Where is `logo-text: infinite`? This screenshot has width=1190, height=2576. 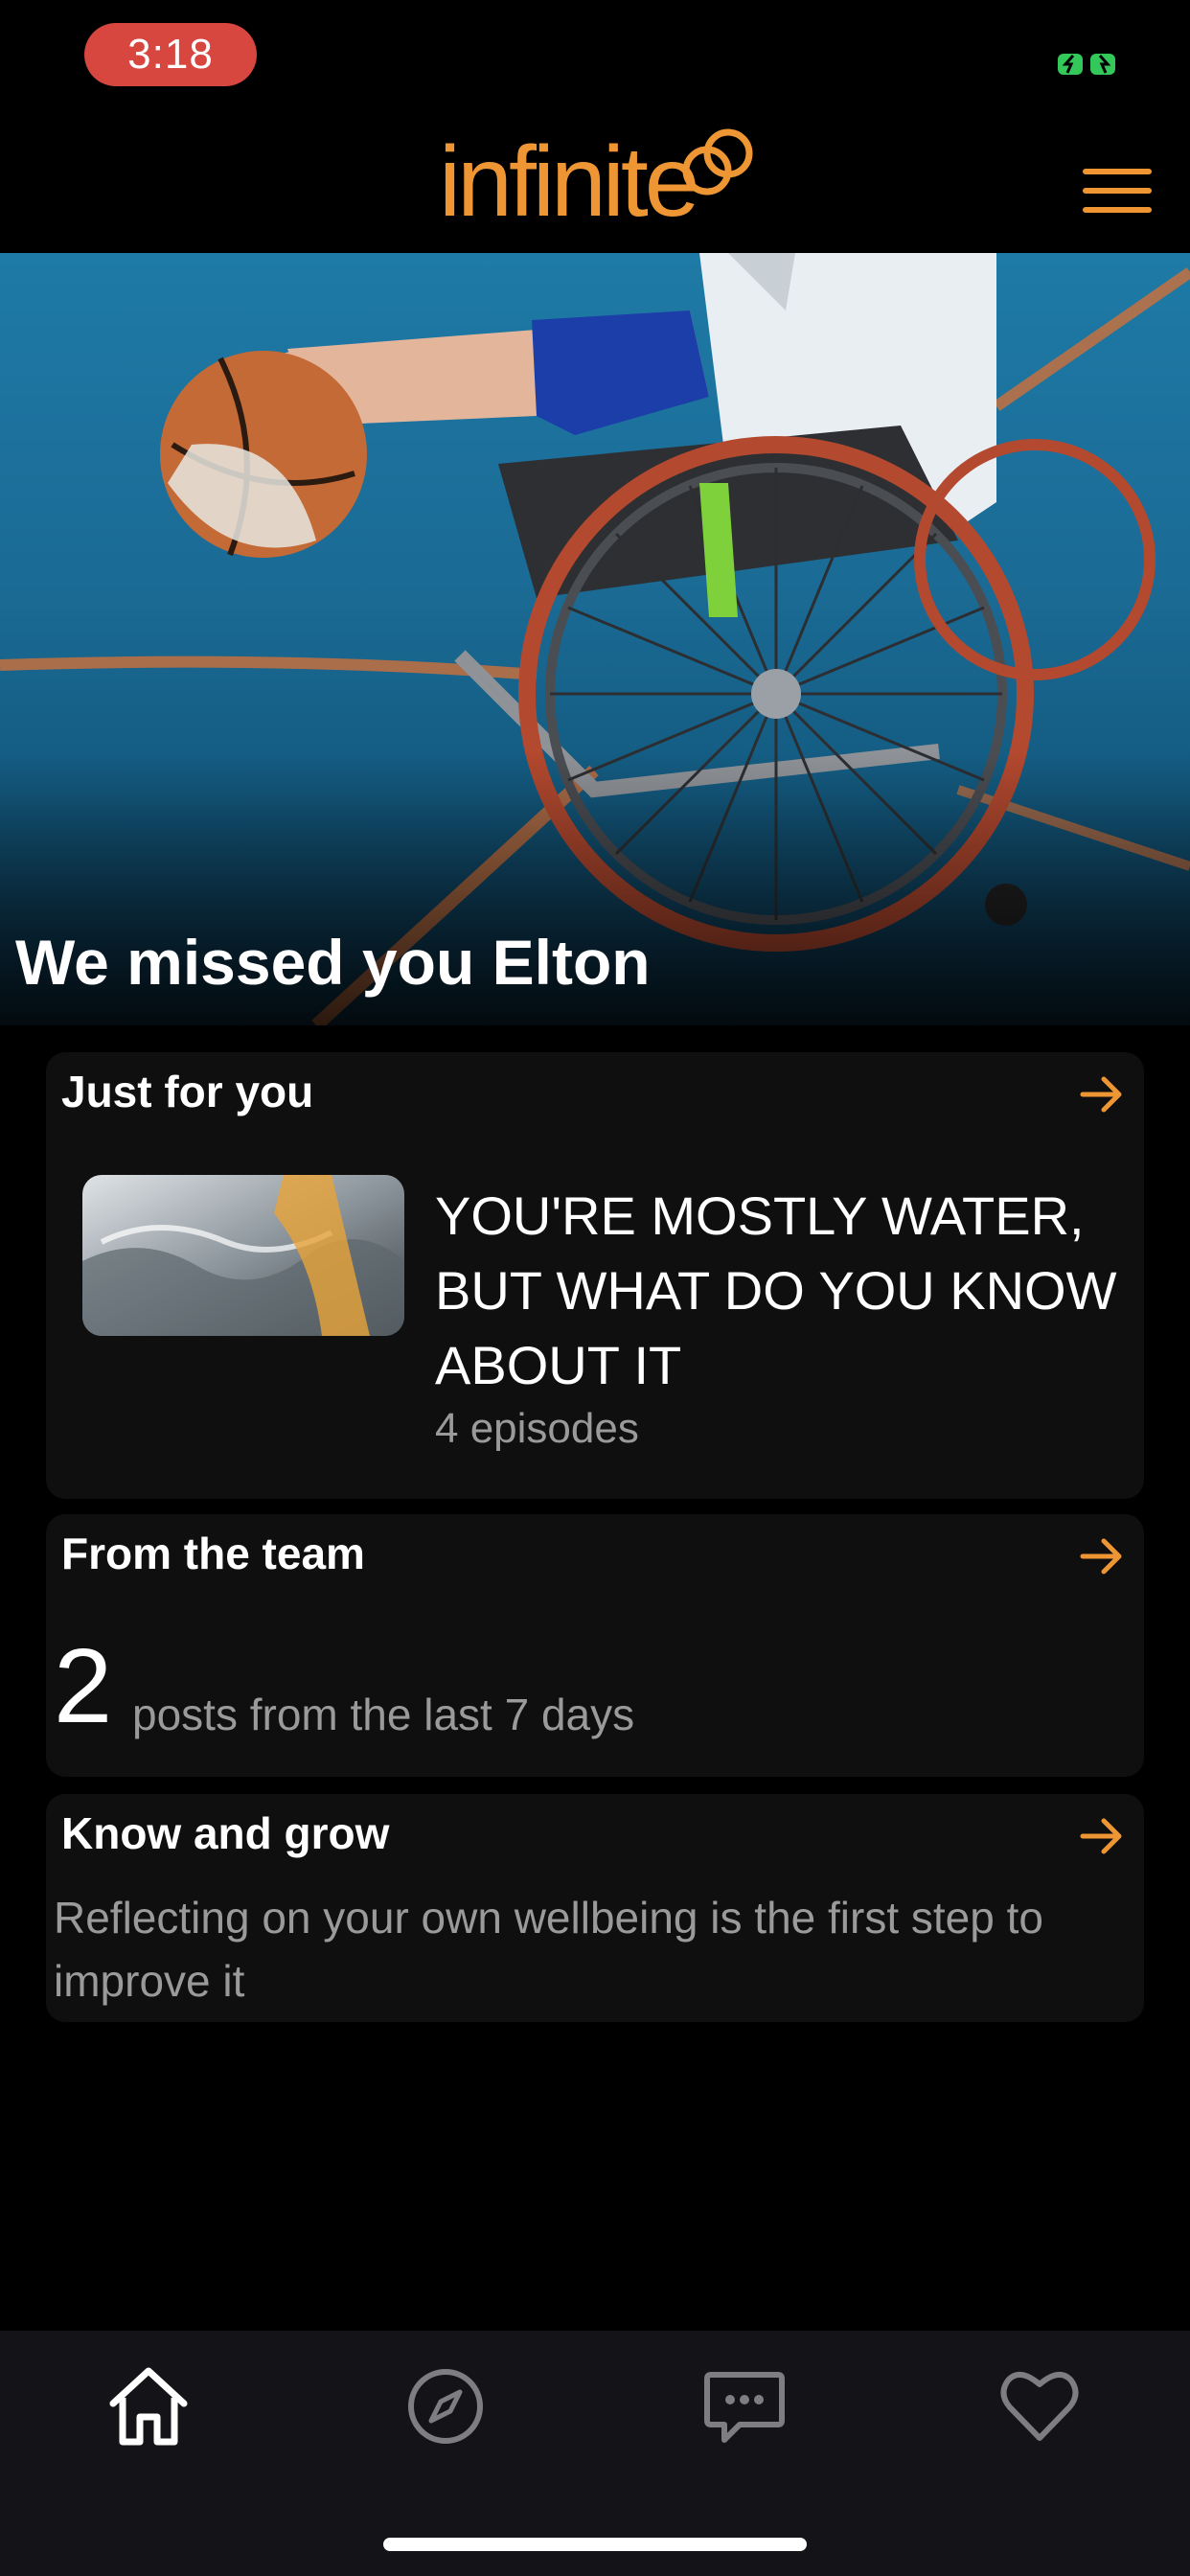
logo-text: infinite is located at coordinates (570, 182).